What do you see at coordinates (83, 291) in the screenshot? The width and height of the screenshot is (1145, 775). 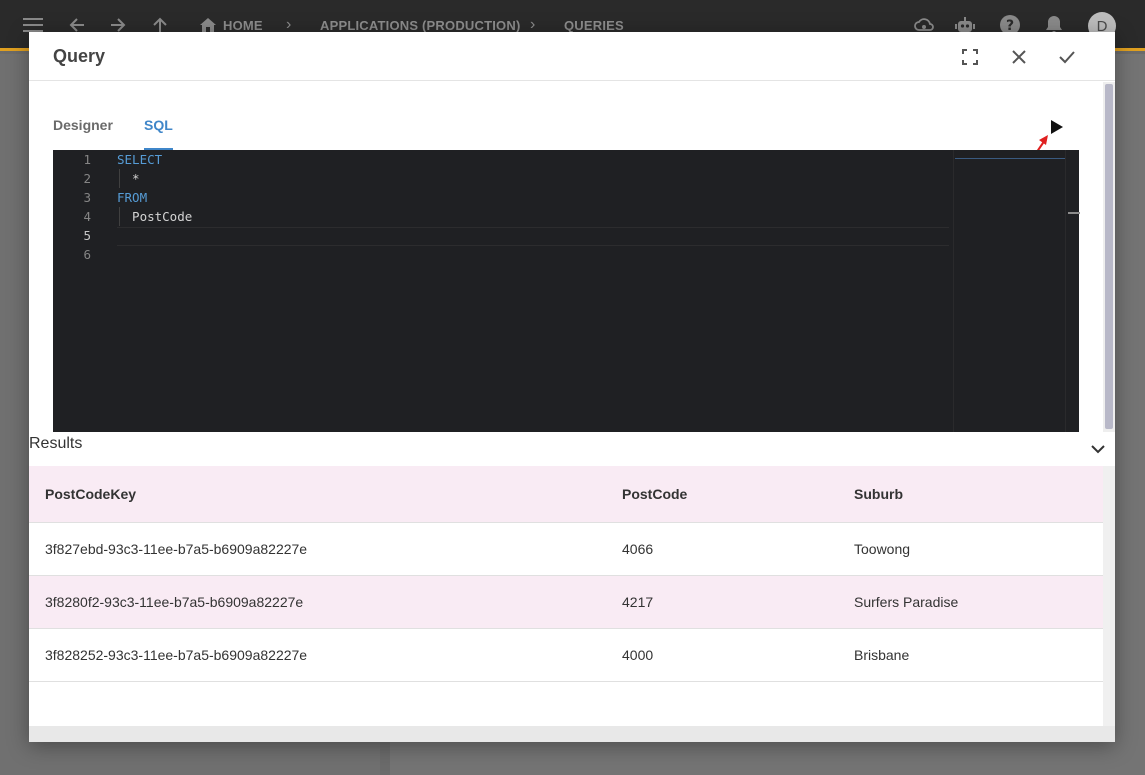 I see `line-number-gutter: 1 2 3 4 5 6` at bounding box center [83, 291].